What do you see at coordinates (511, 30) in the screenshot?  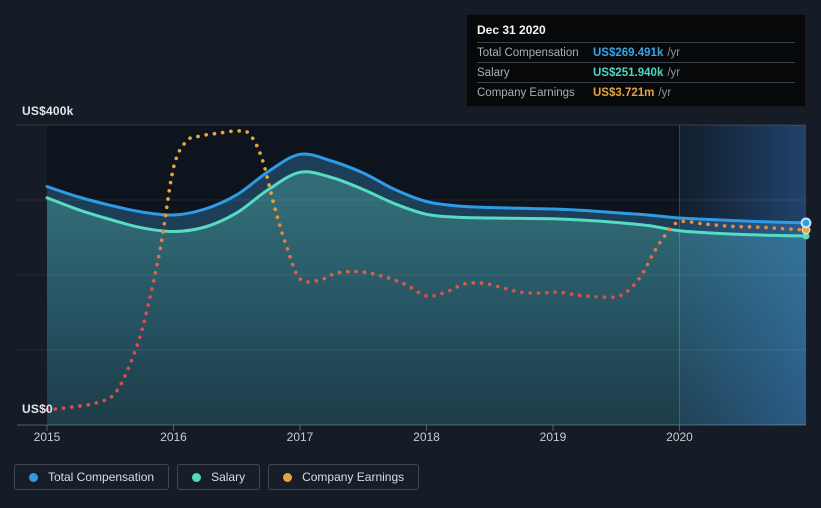 I see `tooltip-date: Dec 31 2020` at bounding box center [511, 30].